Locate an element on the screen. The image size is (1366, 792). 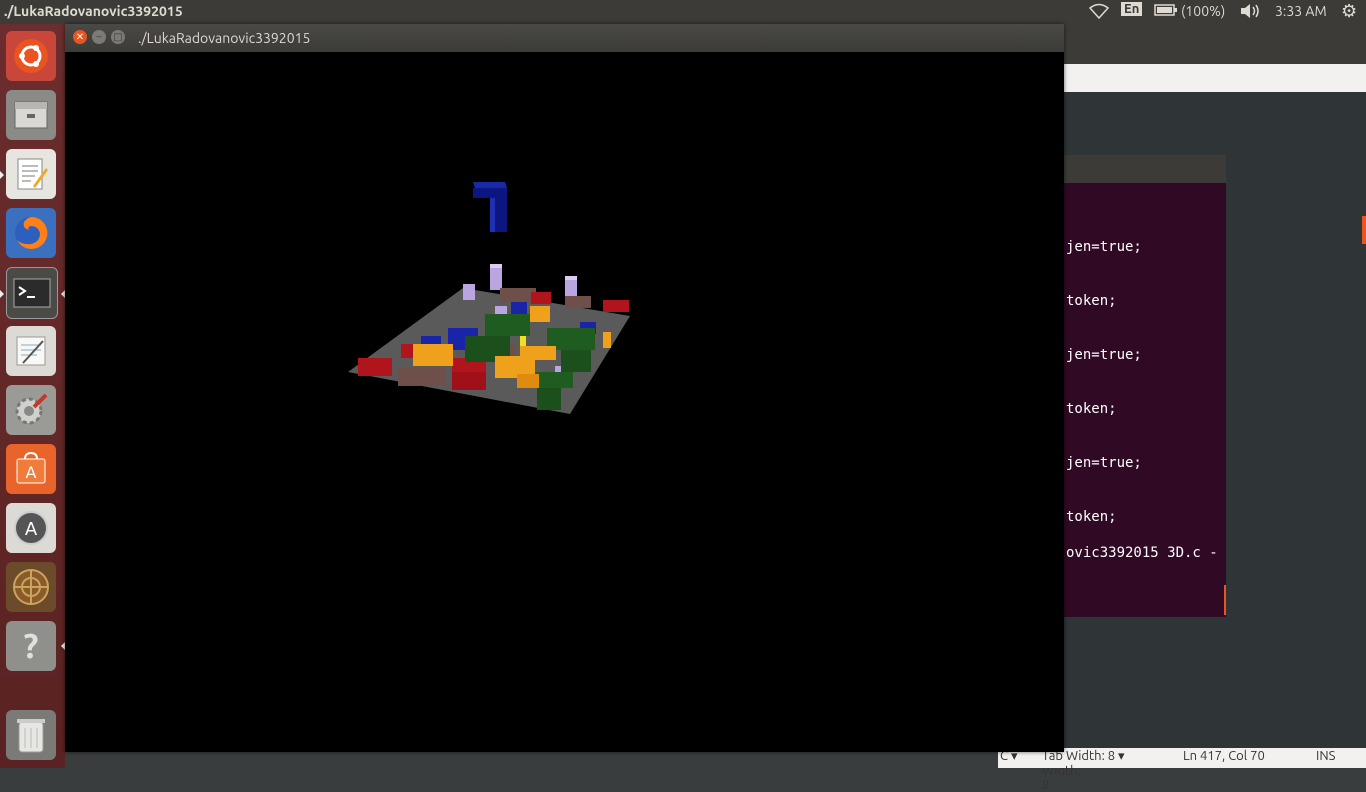
ubuntu-dash-icon is located at coordinates (31, 56).